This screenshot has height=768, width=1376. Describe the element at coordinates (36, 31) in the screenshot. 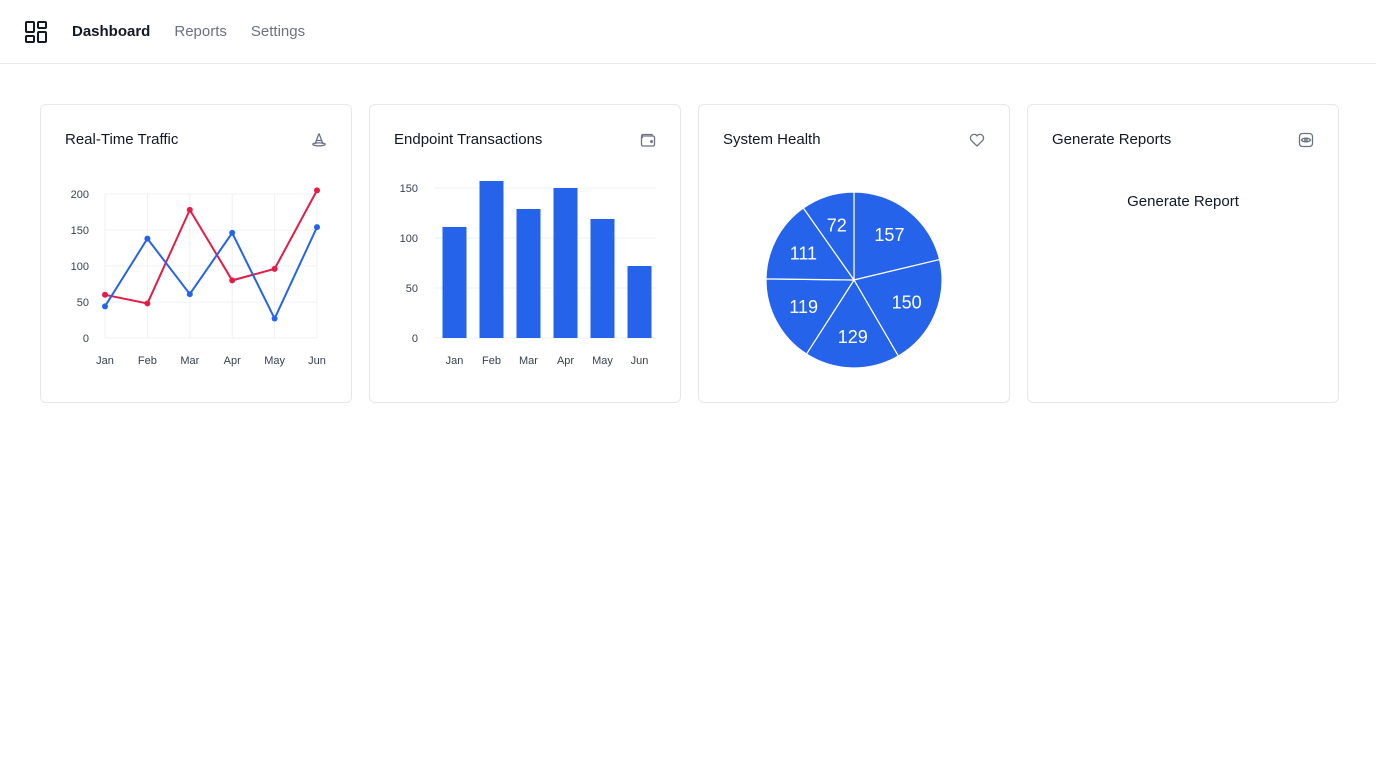

I see `dashboard-grid-icon` at that location.